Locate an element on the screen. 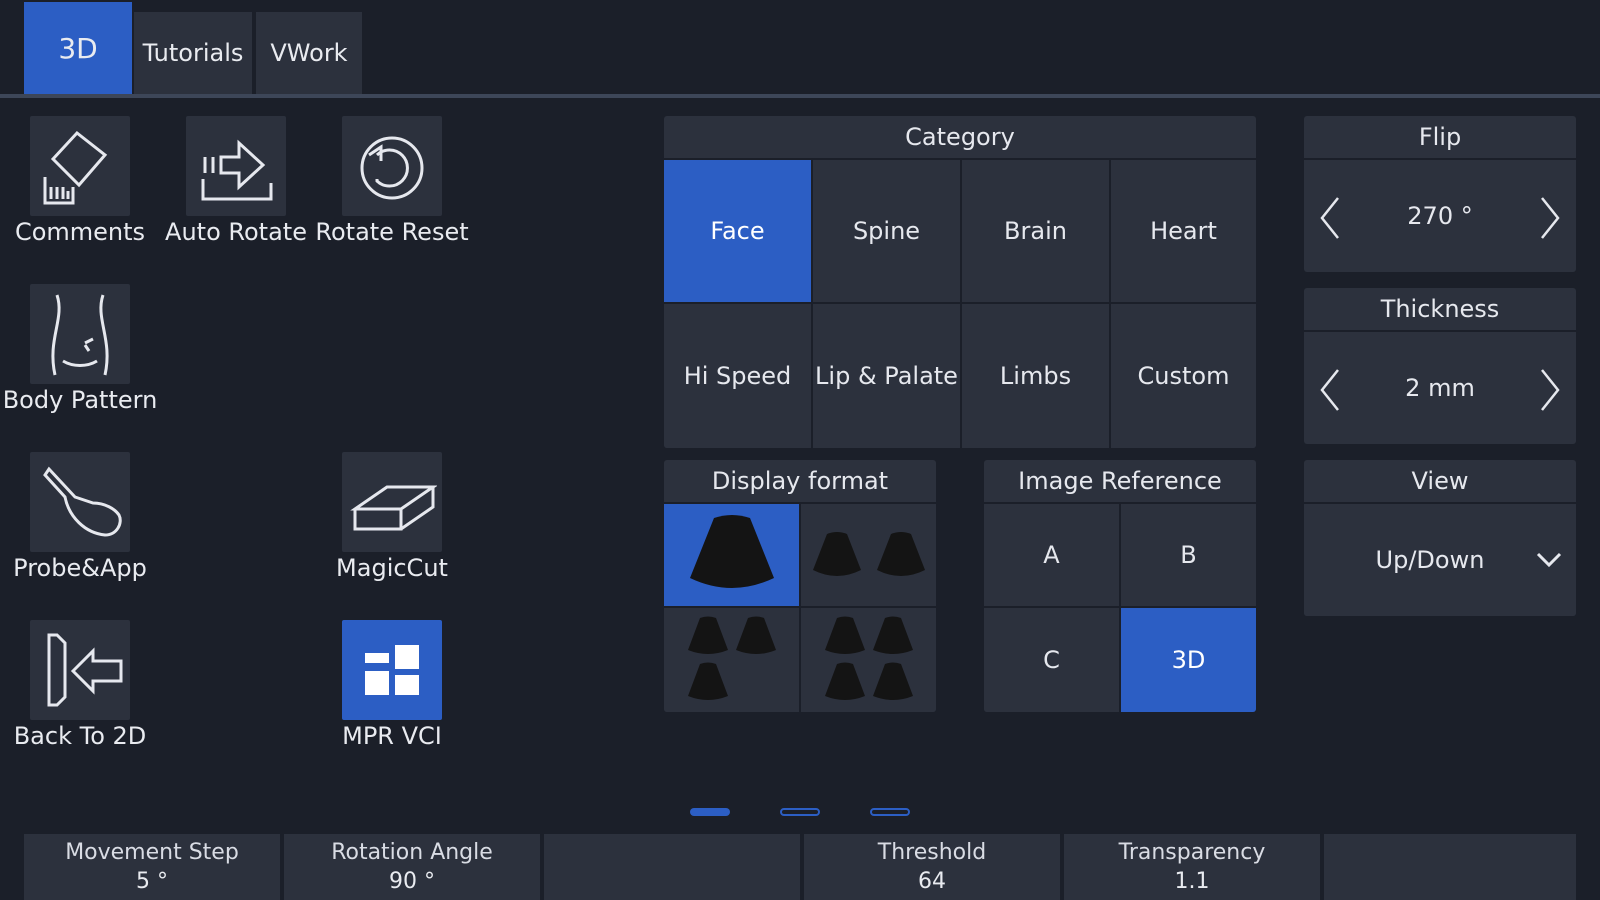 This screenshot has width=1600, height=900. back-to-2d-button: Back To 2D is located at coordinates (80, 685).